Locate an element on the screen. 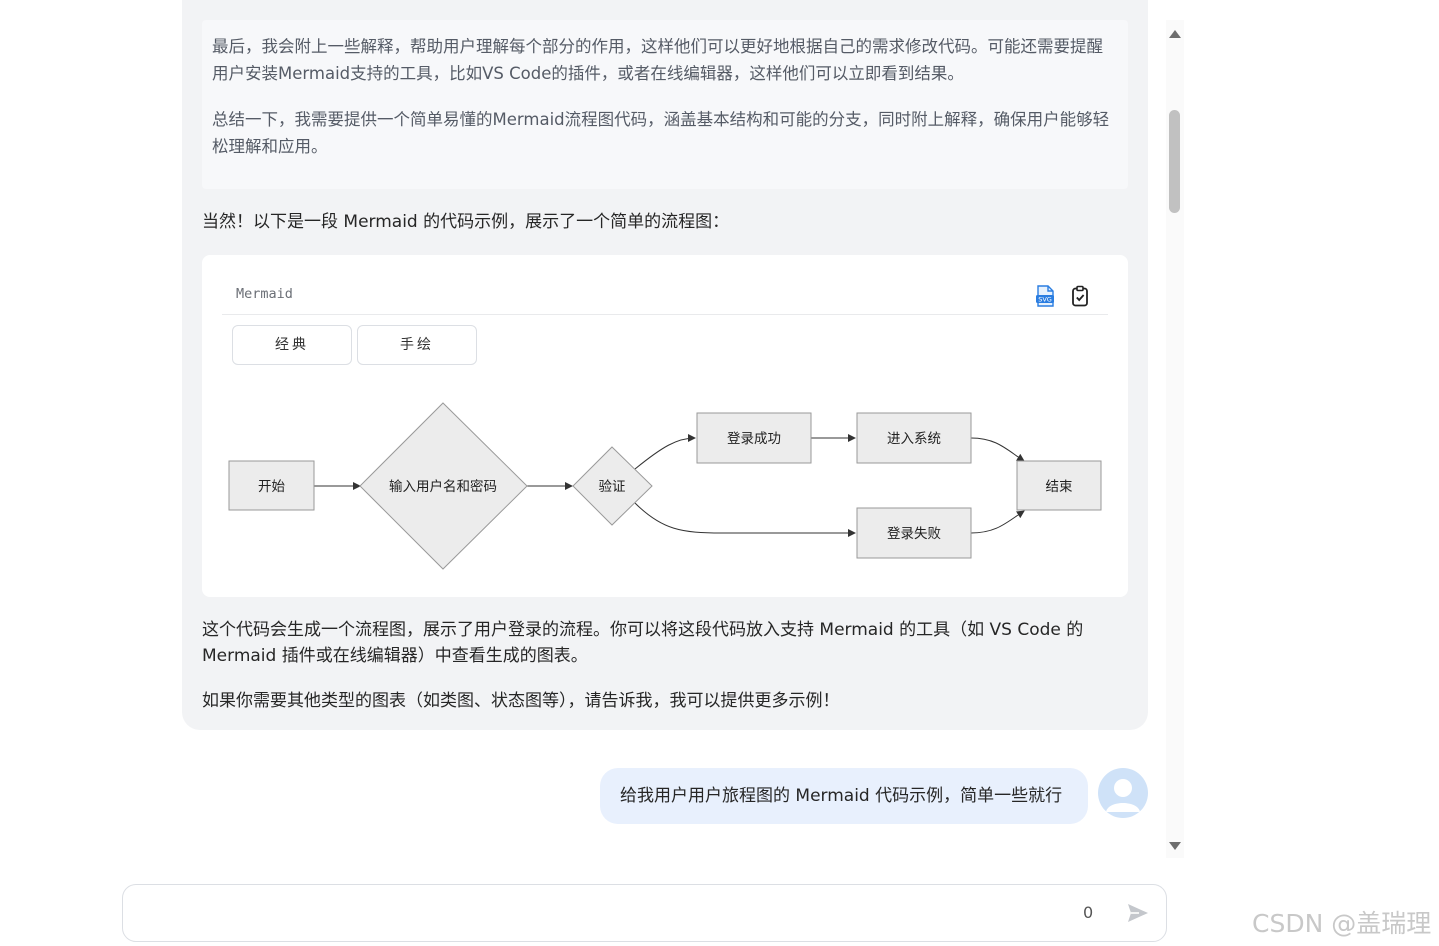 Image resolution: width=1439 pixels, height=946 pixels. tab-handdrawn: 手绘 is located at coordinates (417, 345).